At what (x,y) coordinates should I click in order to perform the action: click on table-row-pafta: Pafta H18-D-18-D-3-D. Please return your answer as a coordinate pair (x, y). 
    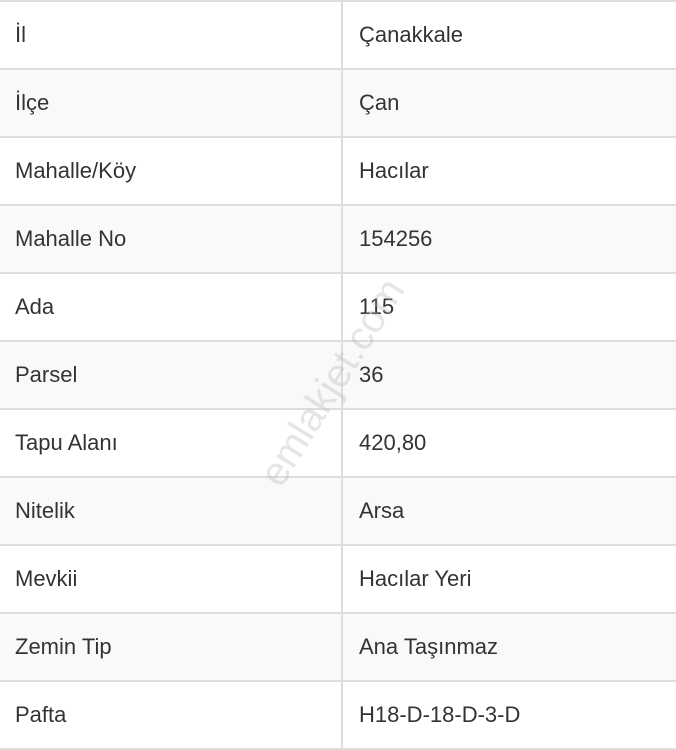
    Looking at the image, I should click on (338, 716).